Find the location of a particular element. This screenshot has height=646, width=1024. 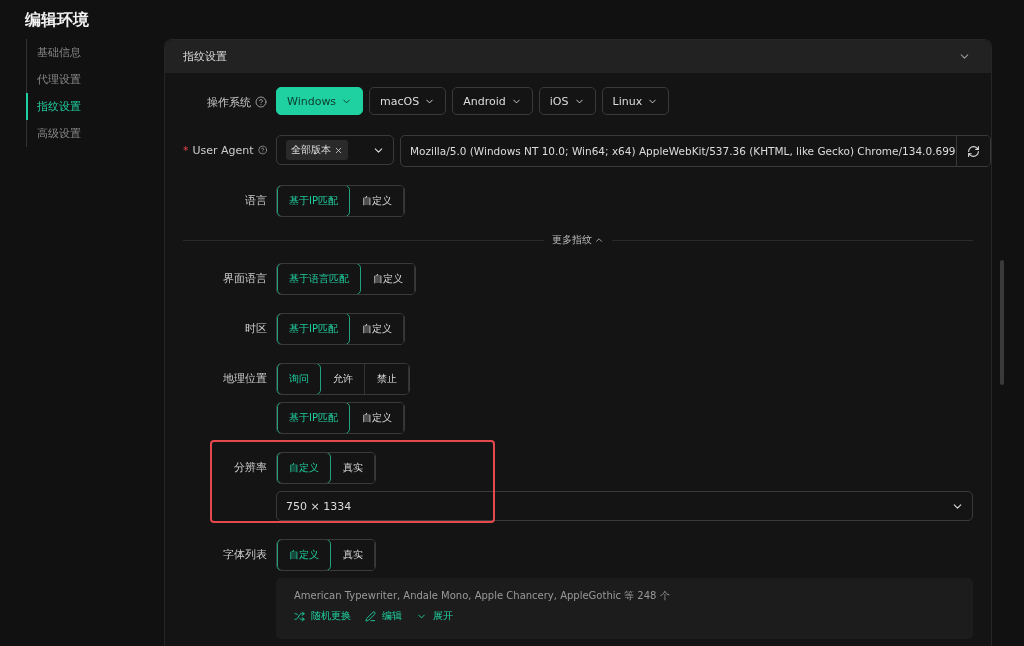

segment-option: 基于语言匹配 is located at coordinates (319, 279).